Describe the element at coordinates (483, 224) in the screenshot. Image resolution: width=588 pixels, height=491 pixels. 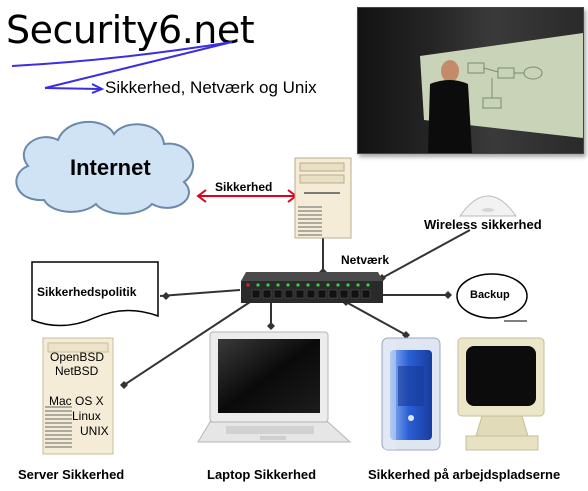
I see `wireless-label: Wireless sikkerhed` at that location.